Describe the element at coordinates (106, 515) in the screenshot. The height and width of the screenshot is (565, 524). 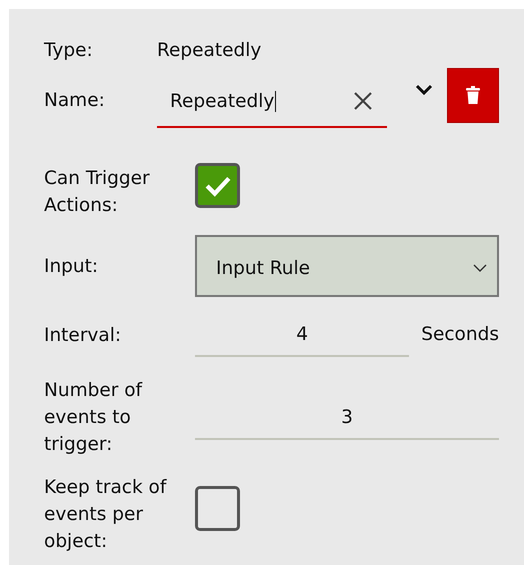
I see `field-label: Keep track of events per object:` at that location.